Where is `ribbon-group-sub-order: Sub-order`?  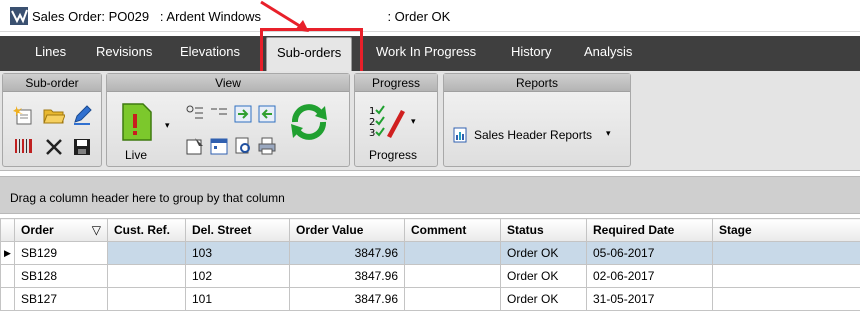 ribbon-group-sub-order: Sub-order is located at coordinates (52, 120).